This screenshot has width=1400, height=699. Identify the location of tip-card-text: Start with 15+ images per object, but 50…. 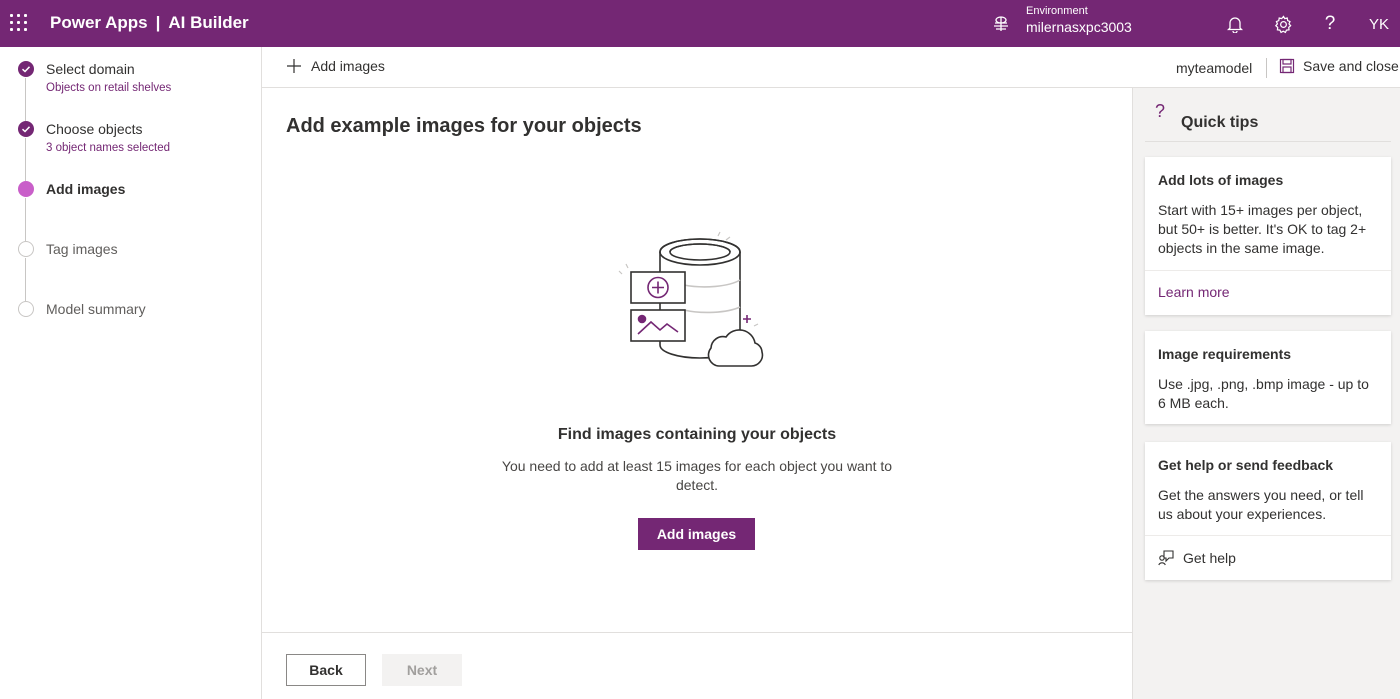
(1262, 229).